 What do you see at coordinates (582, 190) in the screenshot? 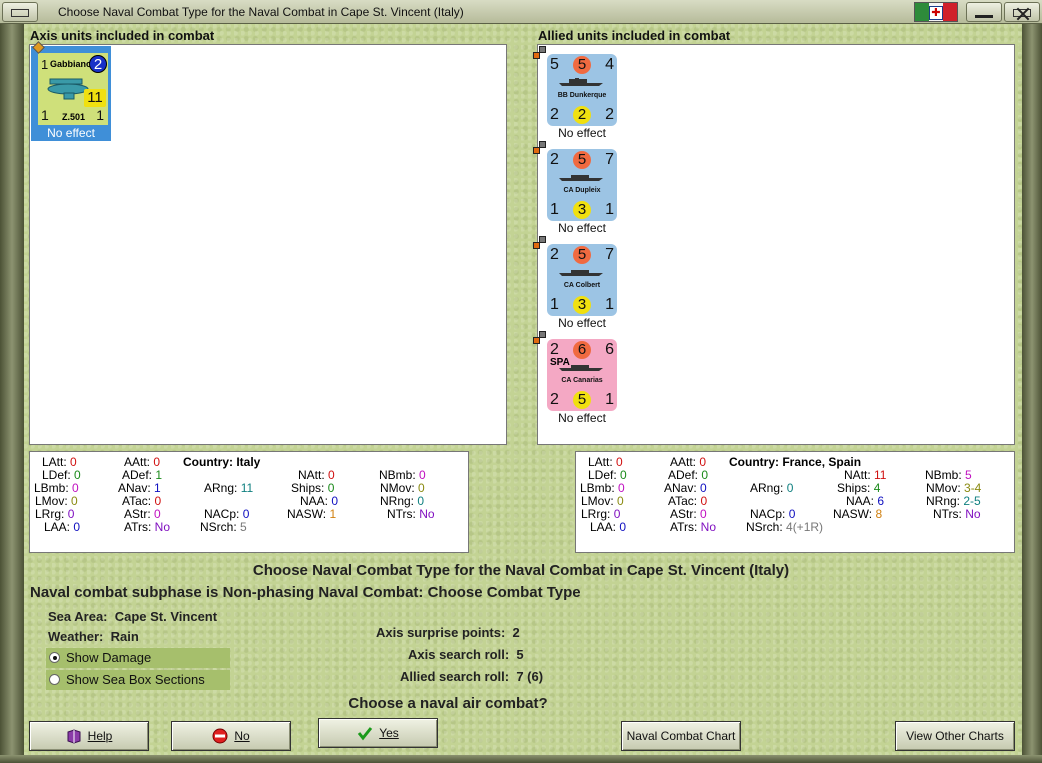
I see `unit-name: CA Dupleix` at bounding box center [582, 190].